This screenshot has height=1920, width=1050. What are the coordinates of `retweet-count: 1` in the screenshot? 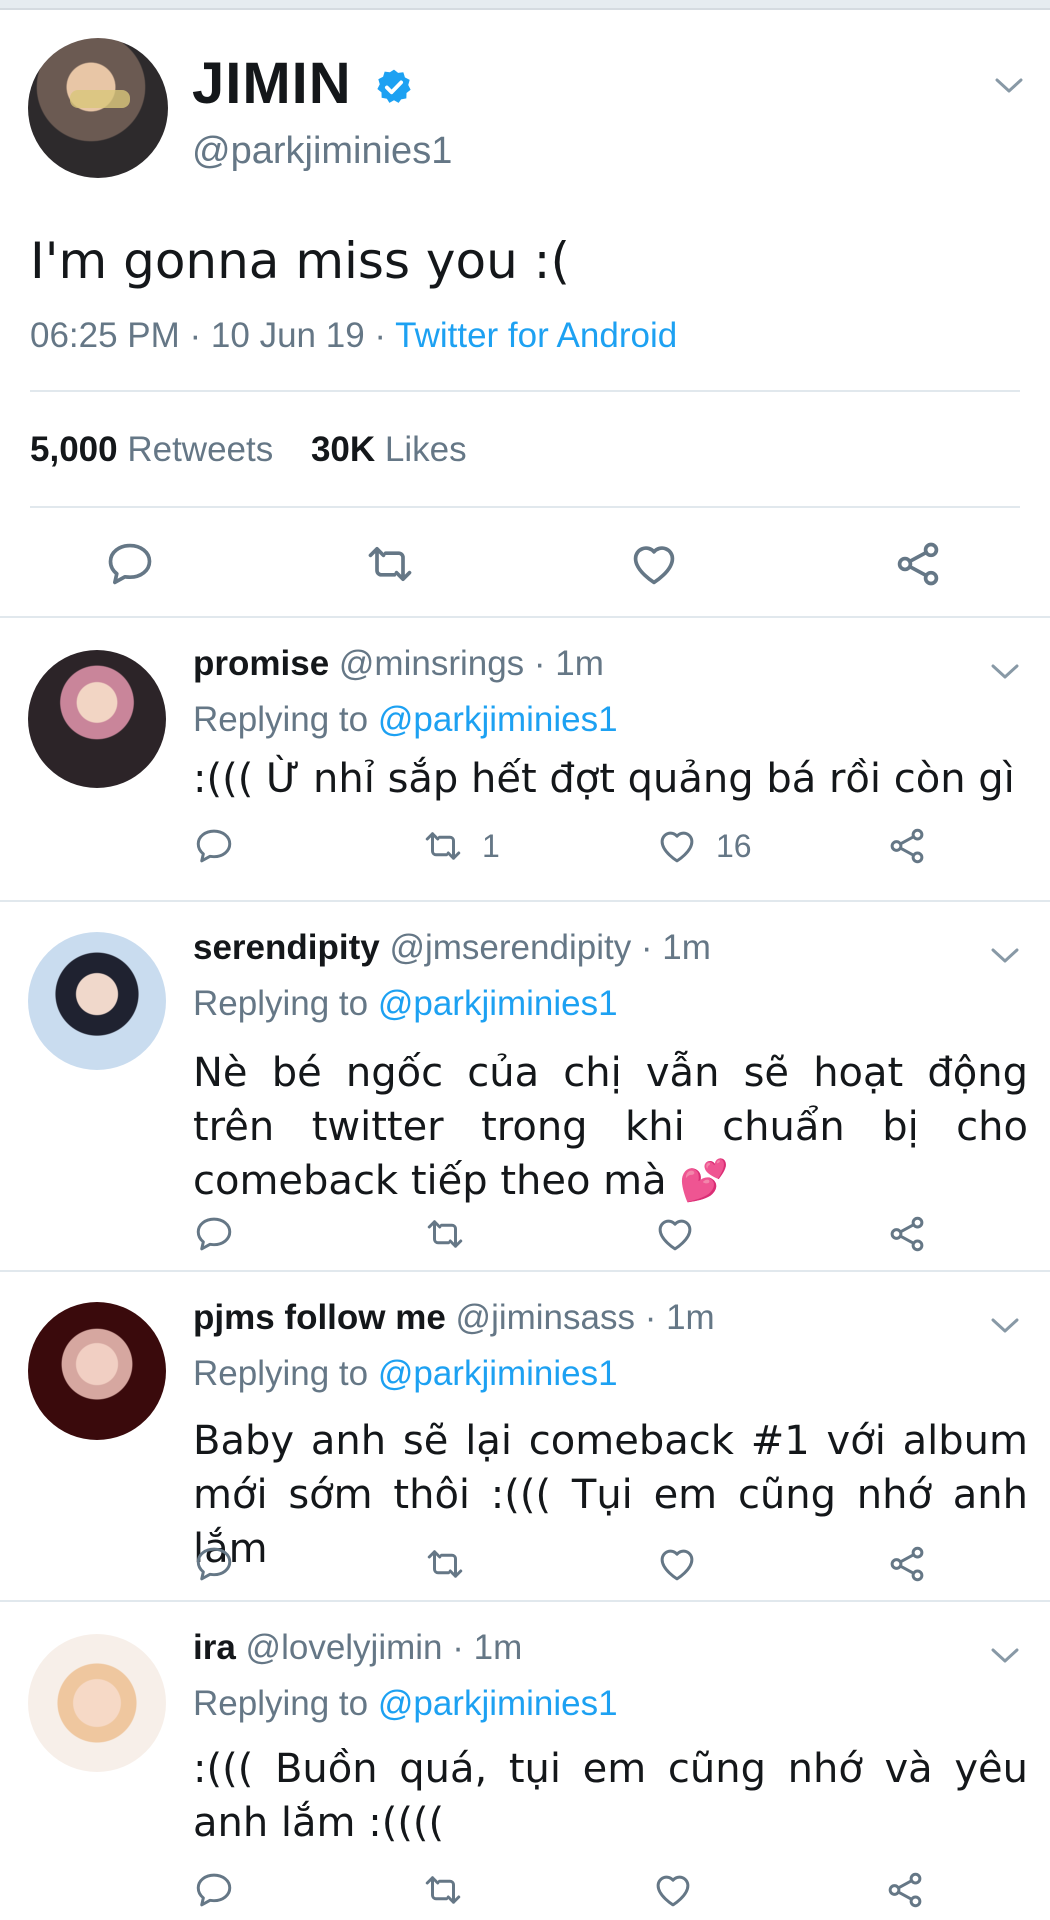 It's located at (491, 845).